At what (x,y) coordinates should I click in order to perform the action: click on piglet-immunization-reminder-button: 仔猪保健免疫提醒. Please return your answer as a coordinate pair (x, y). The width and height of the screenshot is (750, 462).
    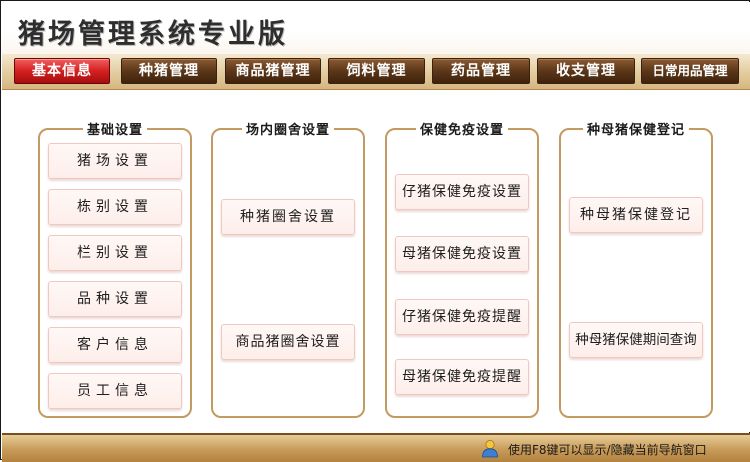
    Looking at the image, I should click on (462, 317).